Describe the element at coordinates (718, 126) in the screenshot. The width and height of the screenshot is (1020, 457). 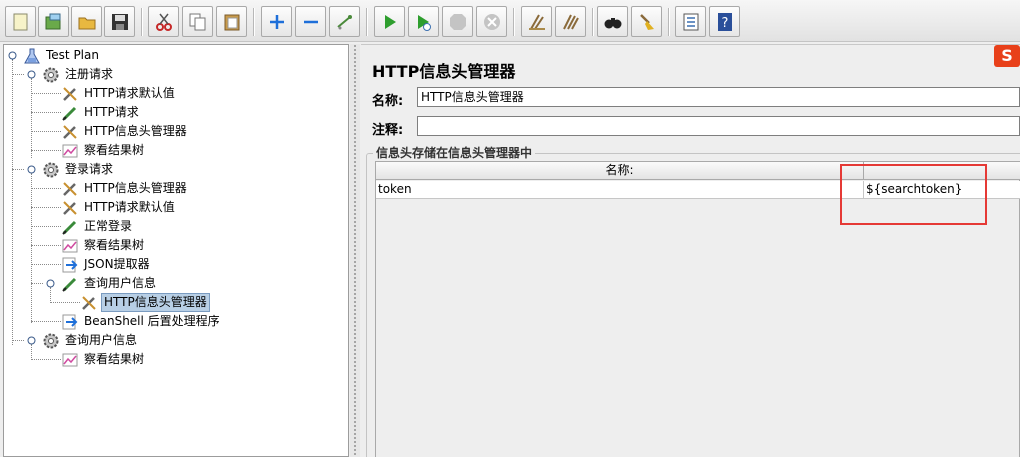
I see `comment-field` at that location.